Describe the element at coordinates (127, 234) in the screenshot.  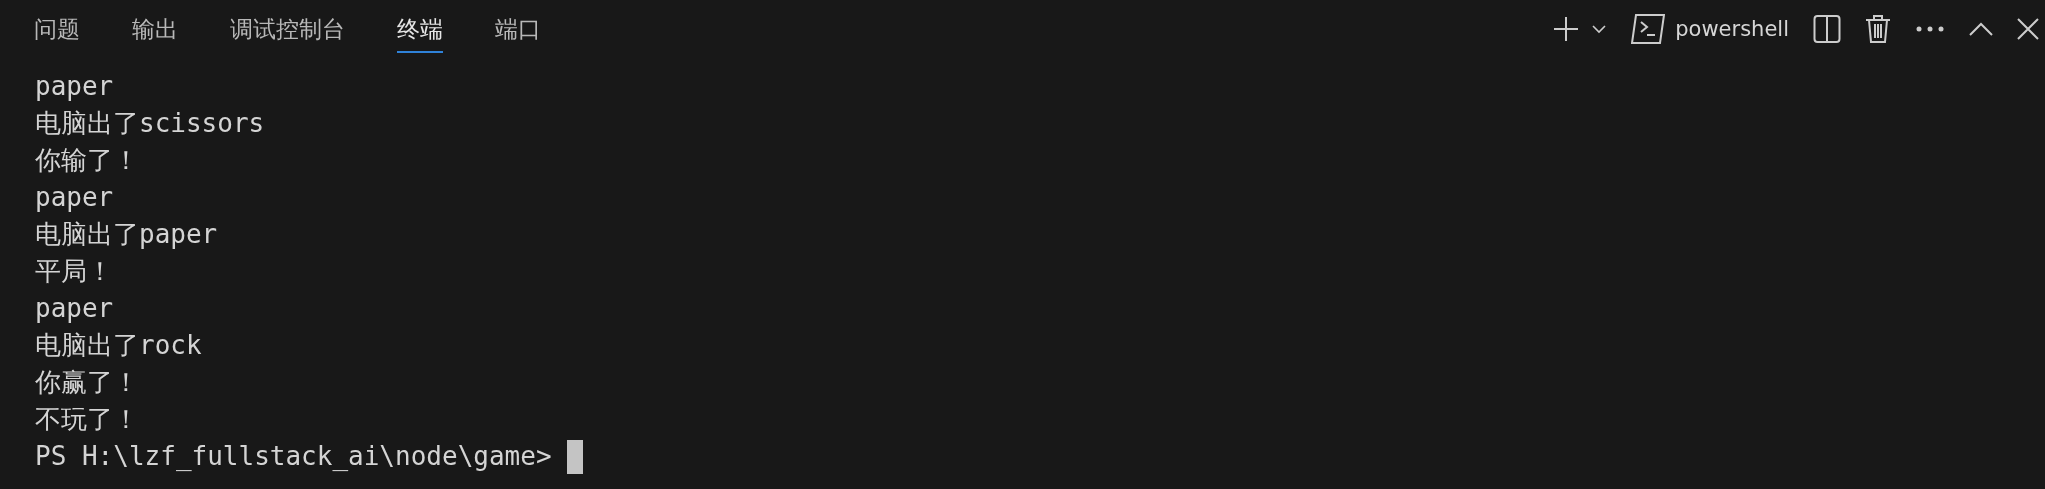
I see `terminal-output-line: 电脑出了paper` at that location.